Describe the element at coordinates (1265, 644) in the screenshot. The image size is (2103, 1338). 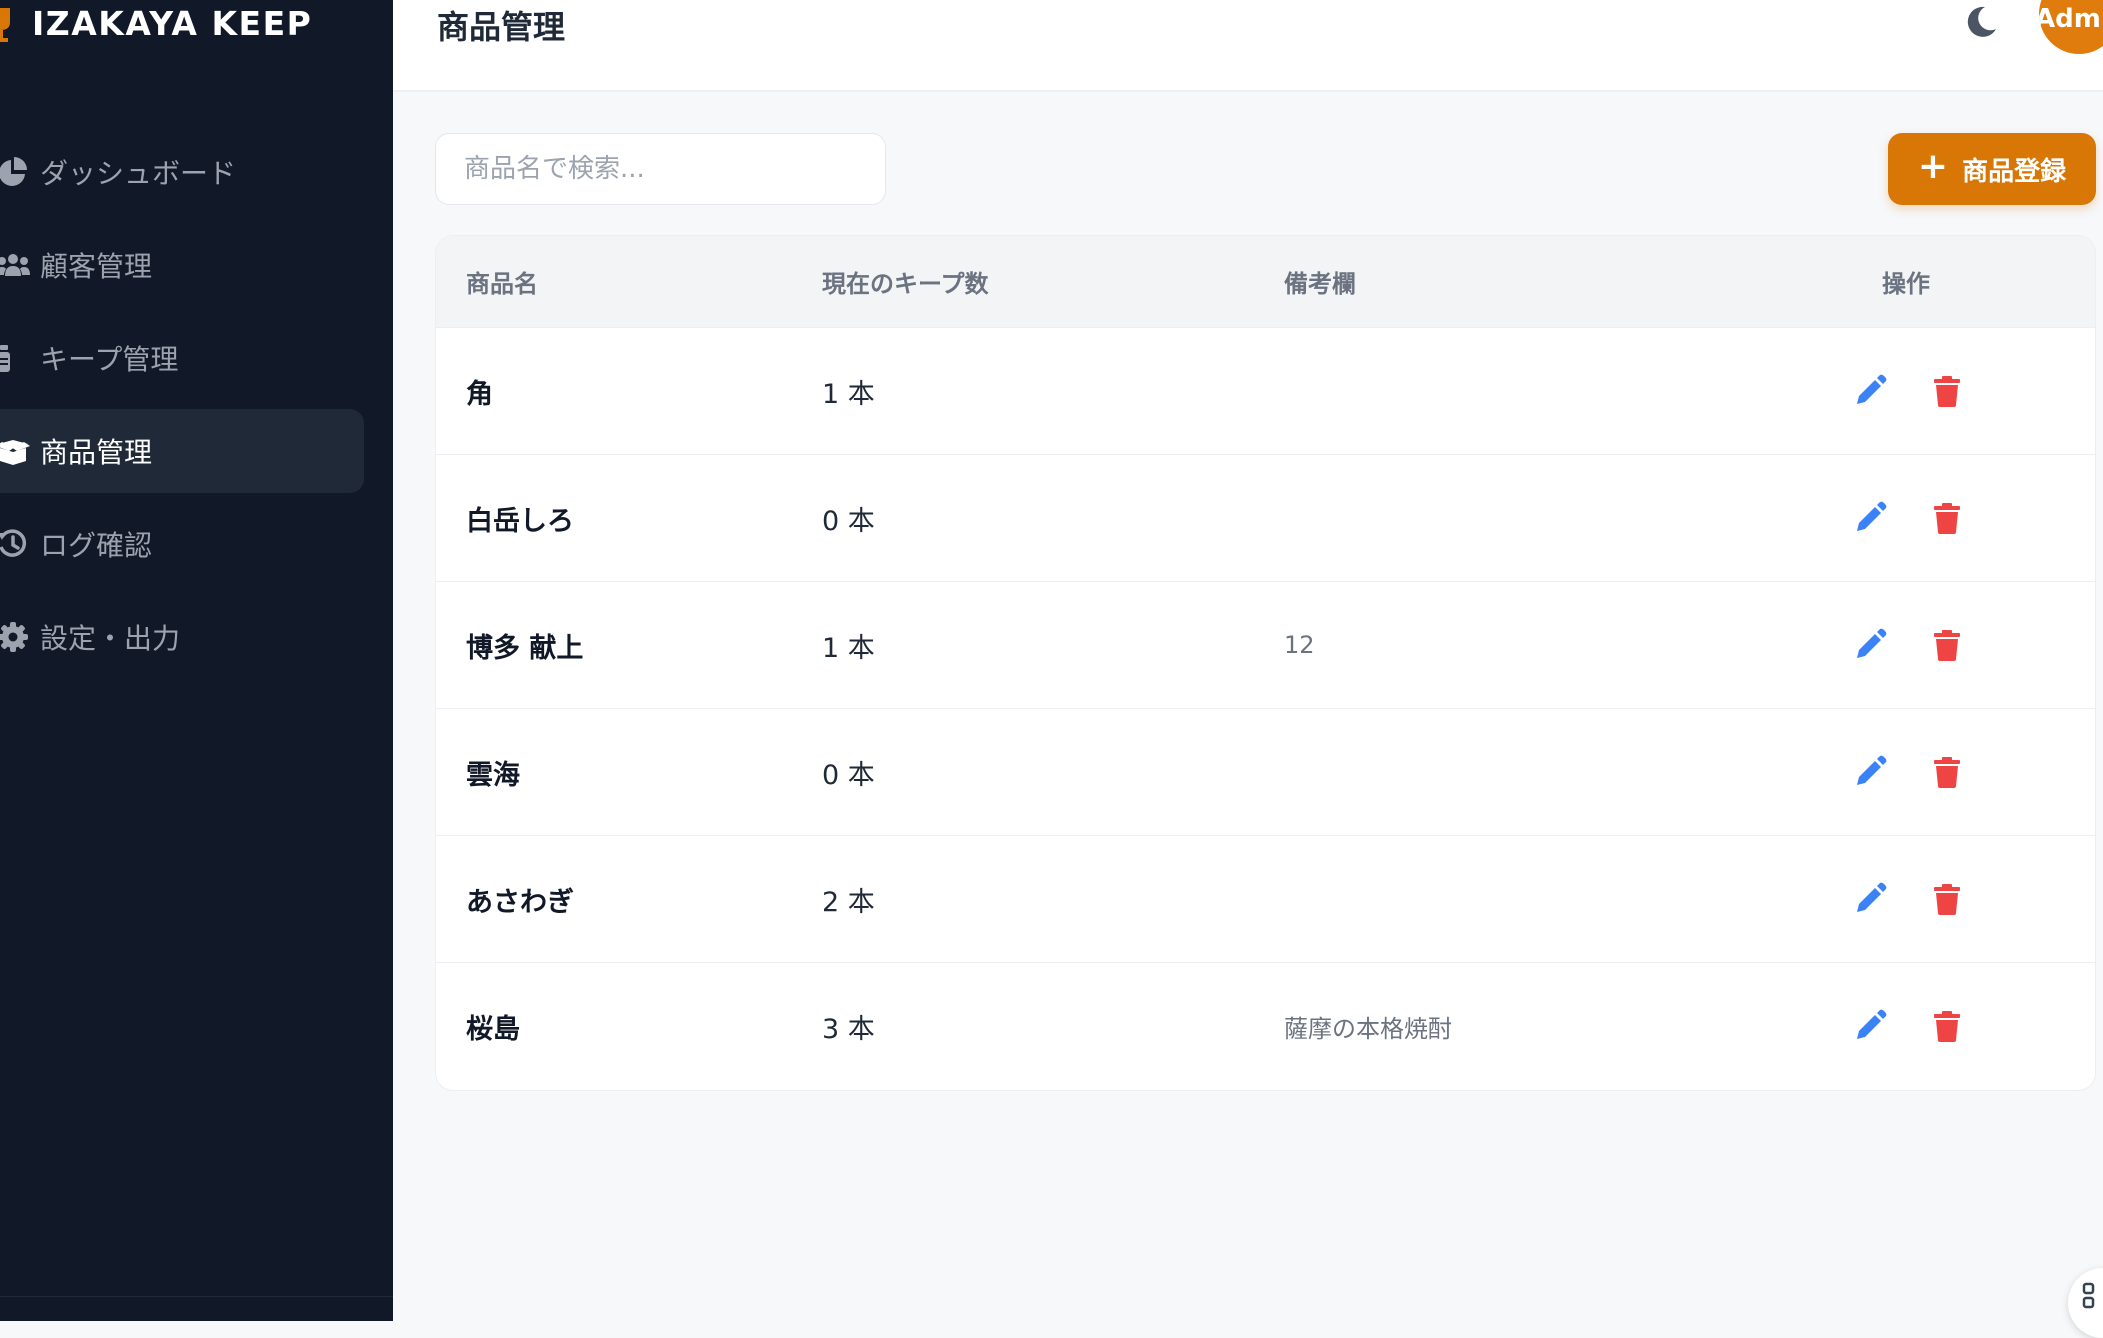
I see `table-row: 博多 献上 1 本 12` at that location.